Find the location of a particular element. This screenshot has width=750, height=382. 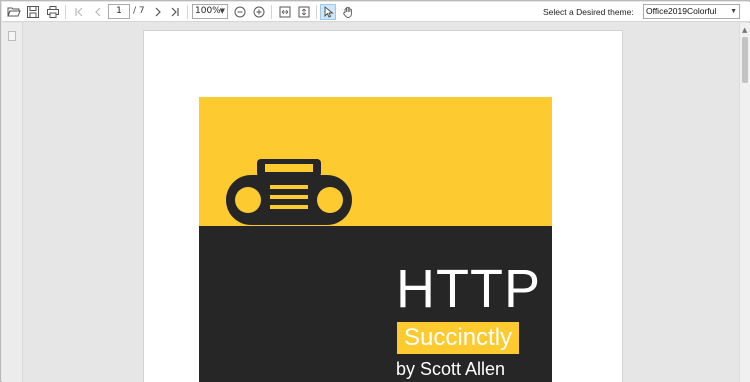

book-subtitle: Succinctly is located at coordinates (458, 338).